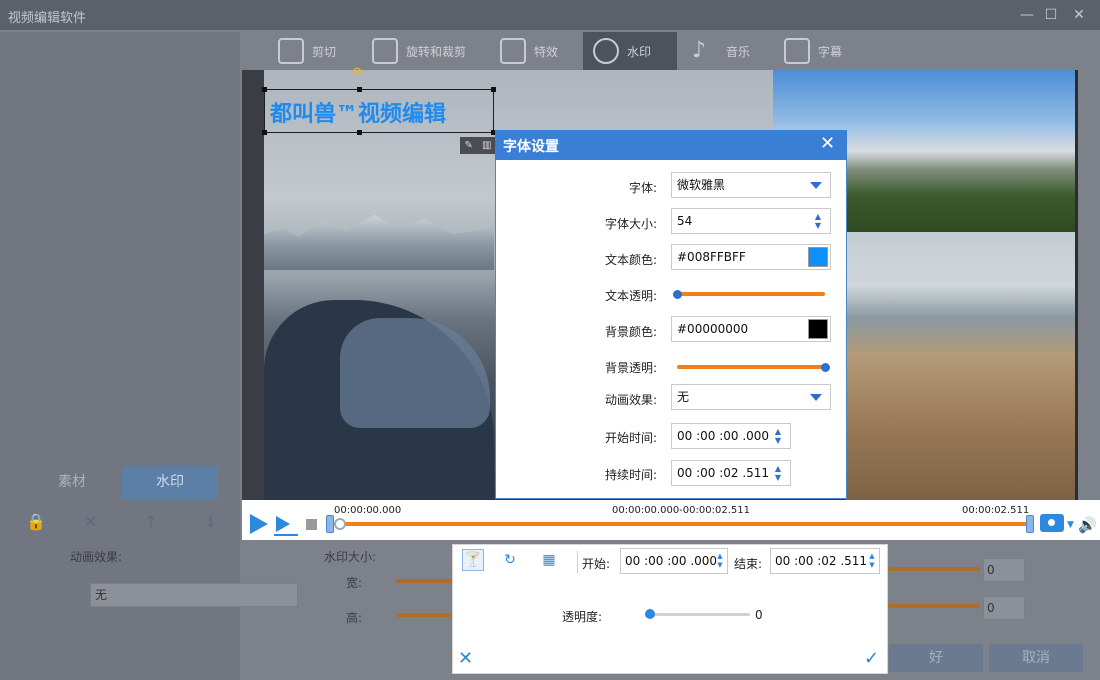  Describe the element at coordinates (529, 51) in the screenshot. I see `tab-effects: 特效` at that location.